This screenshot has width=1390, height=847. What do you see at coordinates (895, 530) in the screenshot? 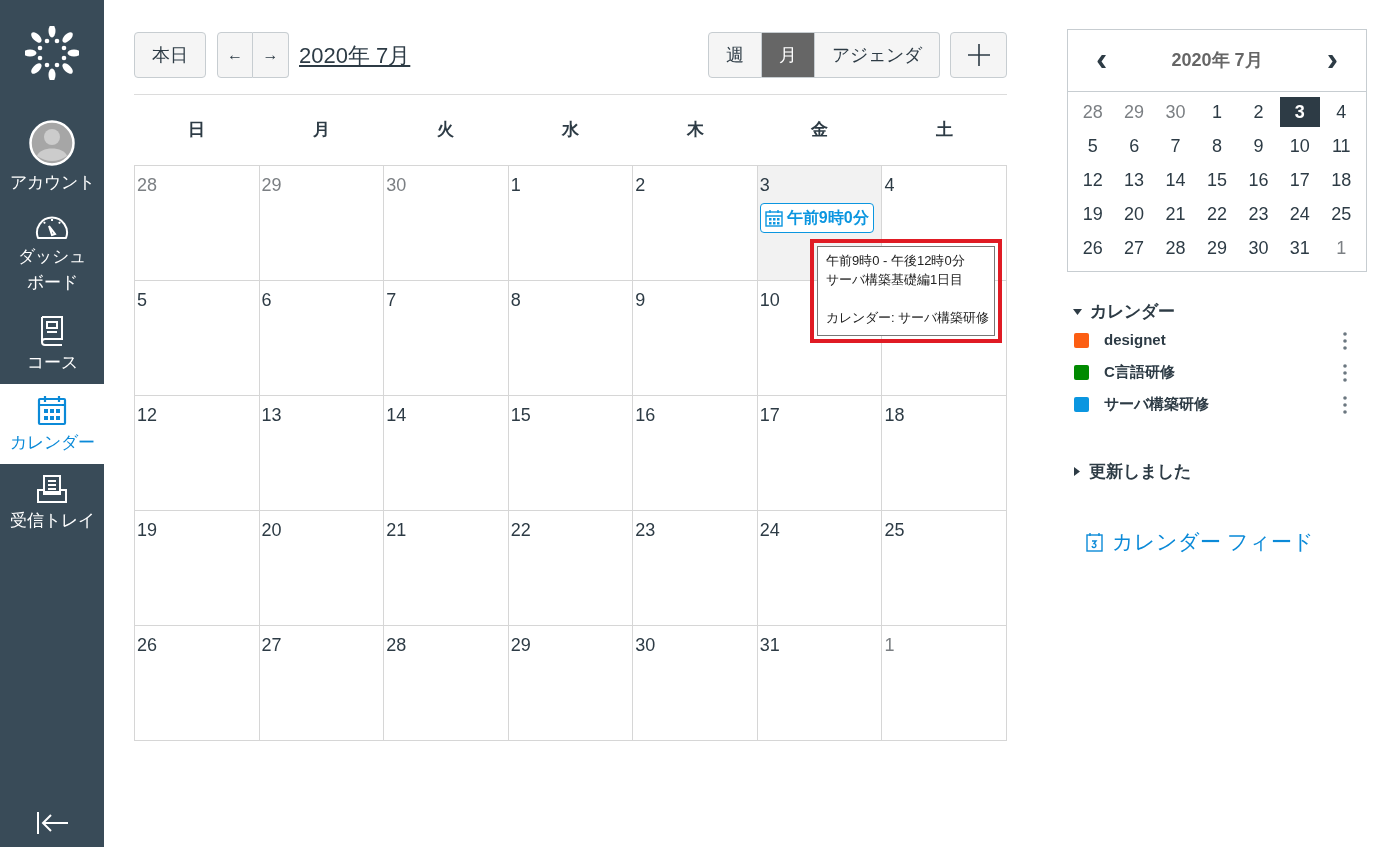
I see `day-number: 25` at bounding box center [895, 530].